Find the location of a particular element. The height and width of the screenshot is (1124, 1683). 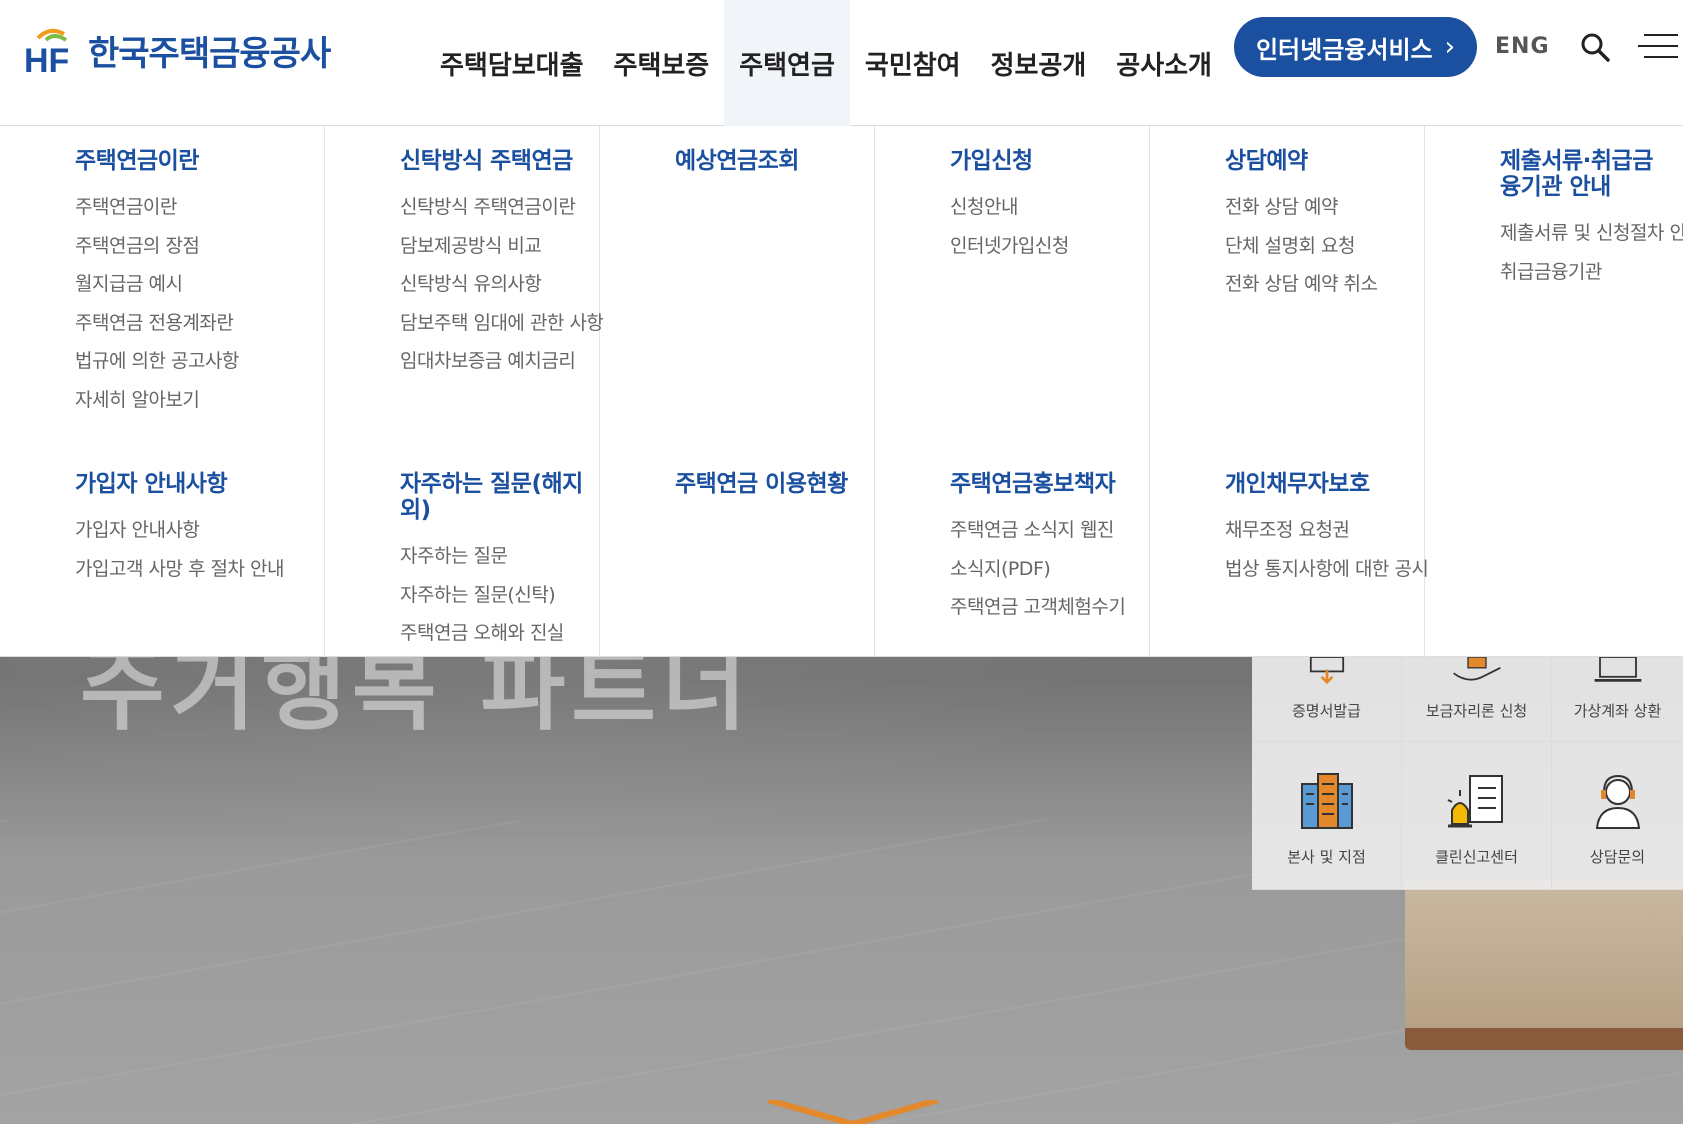

mega-link: 전화 상담 예약 is located at coordinates (1319, 207).